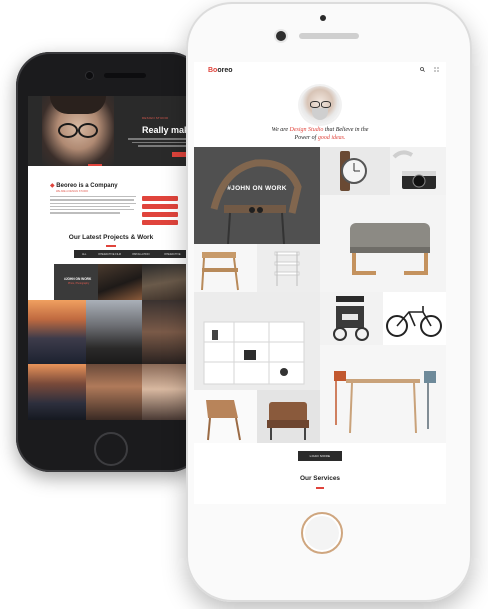  Describe the element at coordinates (166, 130) in the screenshot. I see `hero-title: Really mak` at that location.